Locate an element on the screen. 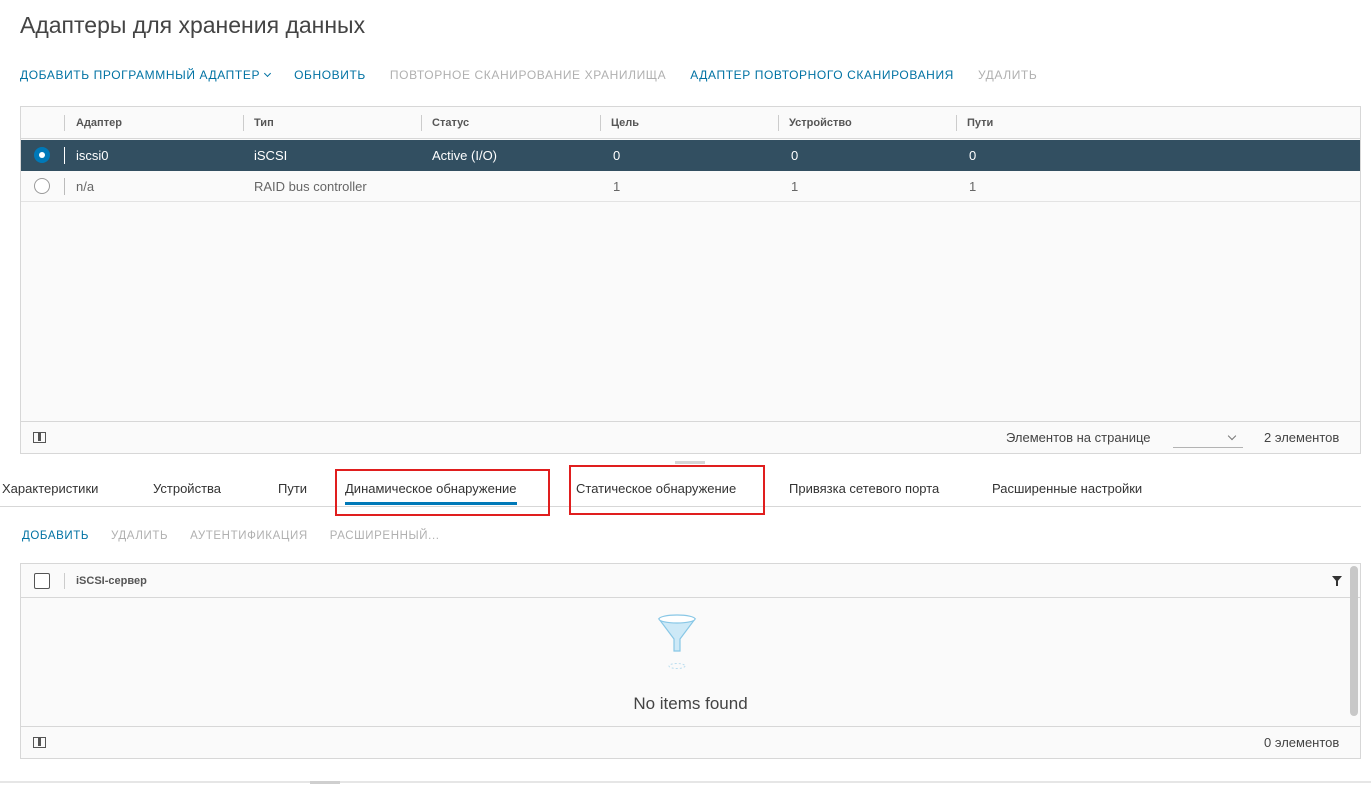  page-size-label: Элементов на странице is located at coordinates (1078, 437).